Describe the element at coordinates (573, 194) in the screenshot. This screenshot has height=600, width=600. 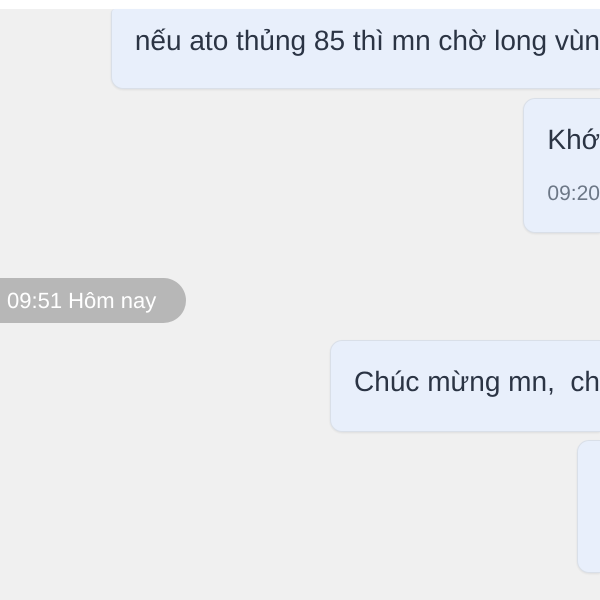
I see `message-time: 09:20` at that location.